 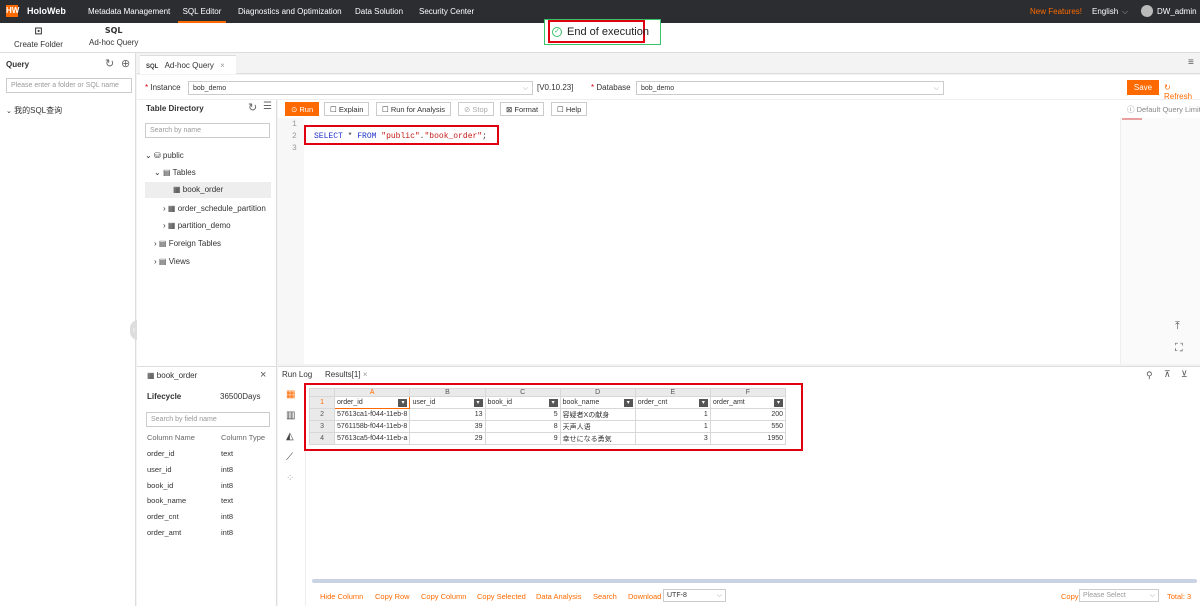 What do you see at coordinates (297, 374) in the screenshot?
I see `tab-run-log: Run Log` at bounding box center [297, 374].